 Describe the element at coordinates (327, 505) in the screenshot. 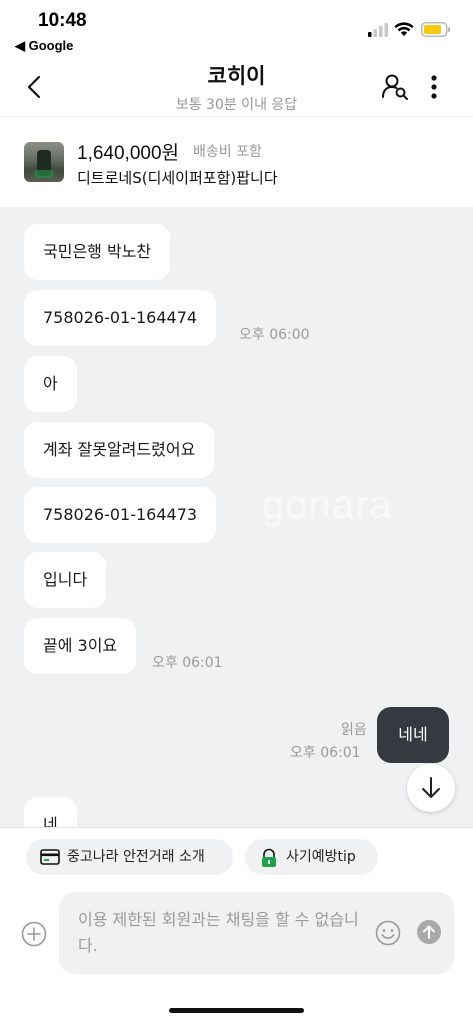

I see `watermark: gonara` at that location.